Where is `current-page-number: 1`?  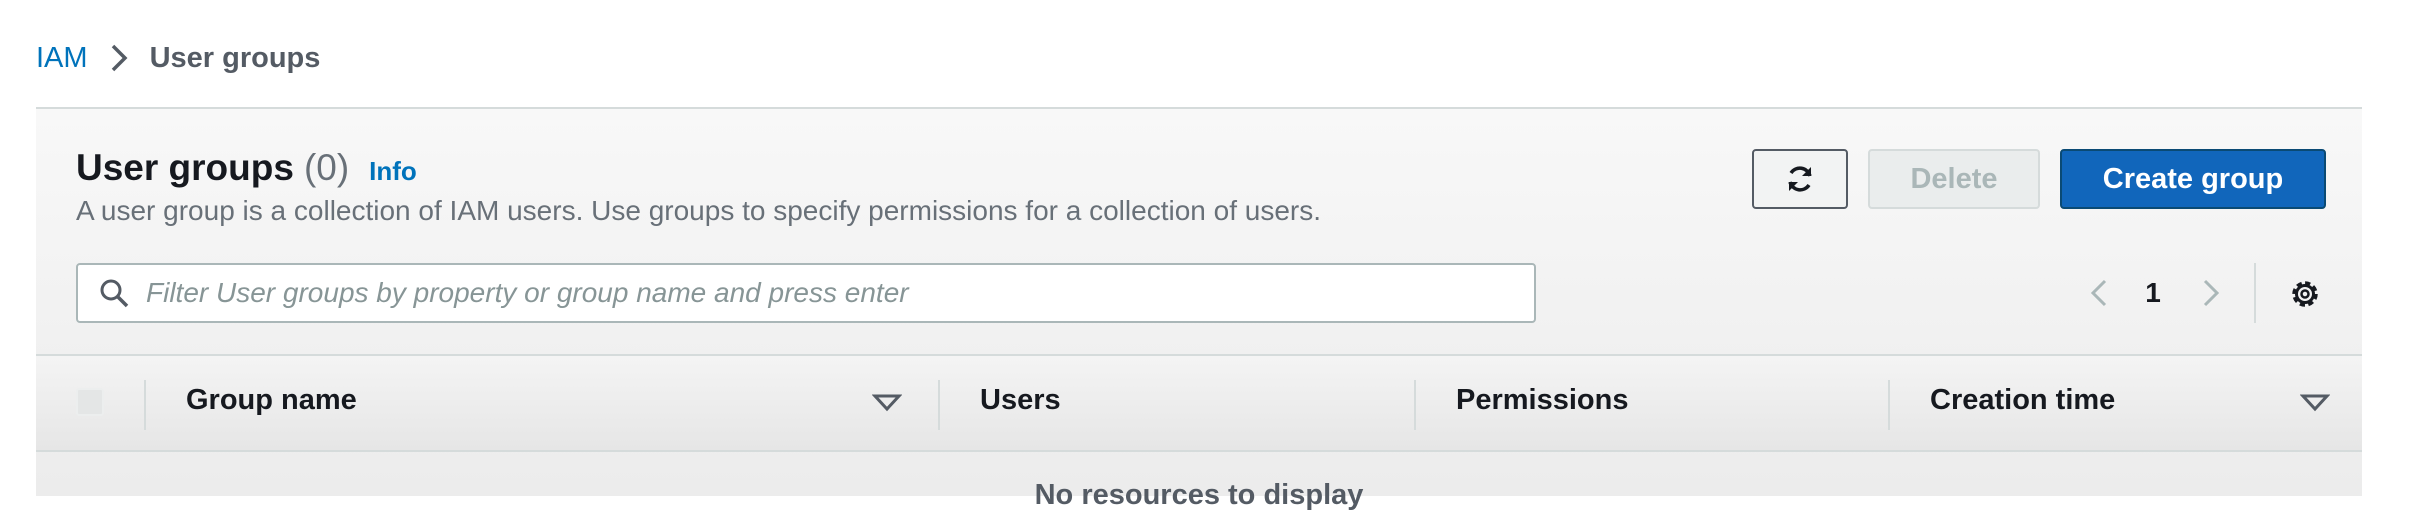 current-page-number: 1 is located at coordinates (2153, 293).